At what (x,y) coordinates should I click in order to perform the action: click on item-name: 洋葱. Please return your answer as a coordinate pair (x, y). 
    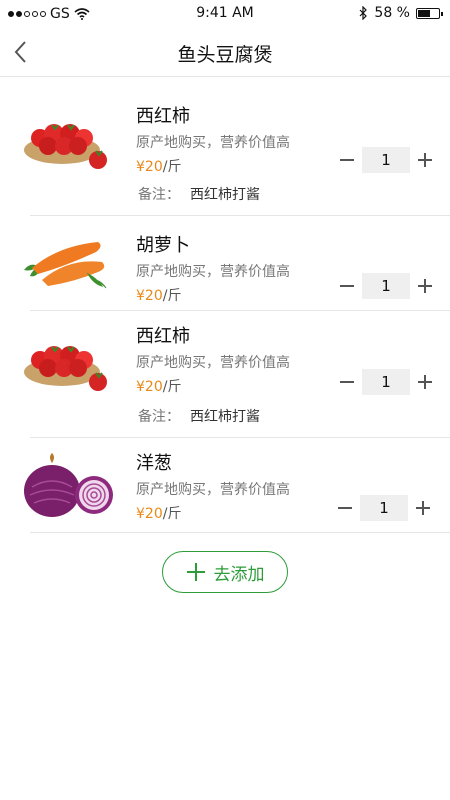
    Looking at the image, I should click on (154, 463).